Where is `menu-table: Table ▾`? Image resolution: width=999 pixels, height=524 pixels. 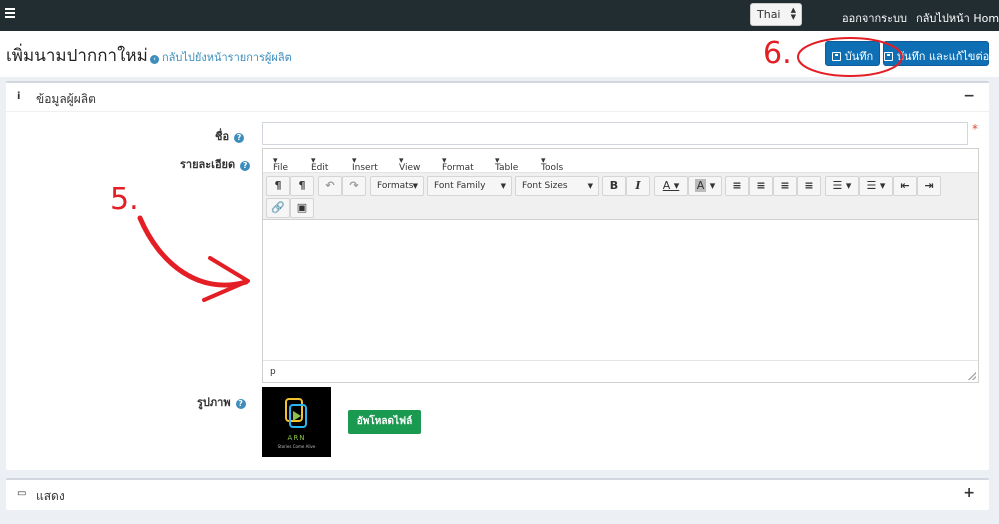 menu-table: Table ▾ is located at coordinates (506, 164).